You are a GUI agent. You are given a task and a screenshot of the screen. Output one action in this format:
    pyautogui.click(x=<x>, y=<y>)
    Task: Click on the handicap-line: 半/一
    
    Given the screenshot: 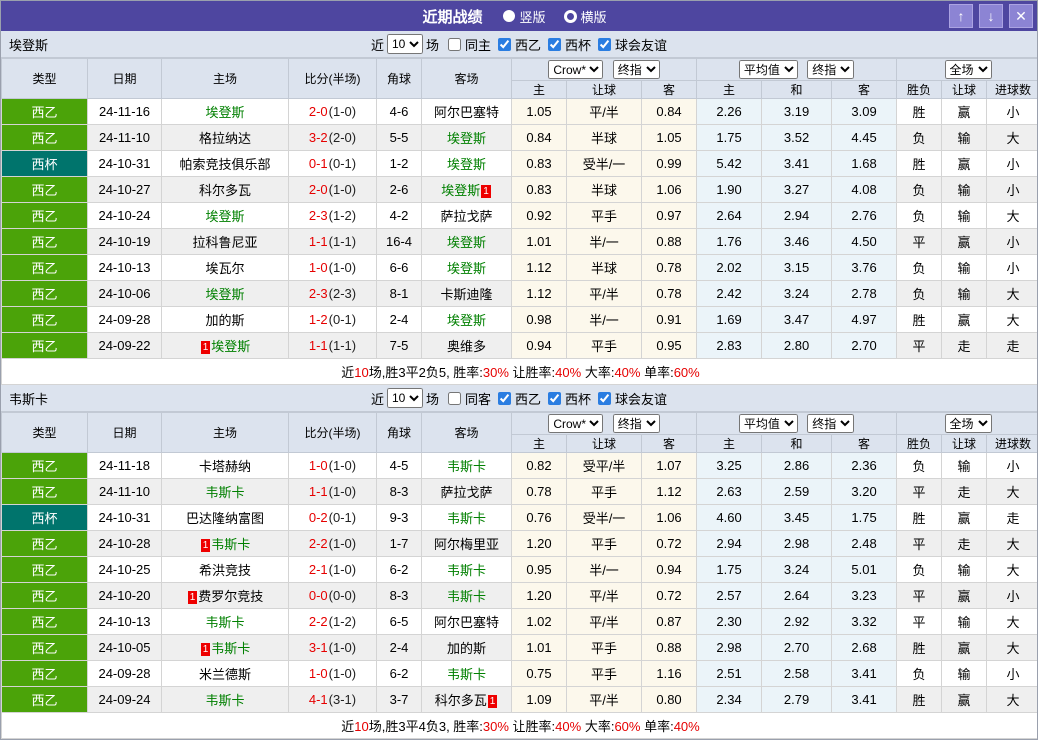 What is the action you would take?
    pyautogui.click(x=604, y=241)
    